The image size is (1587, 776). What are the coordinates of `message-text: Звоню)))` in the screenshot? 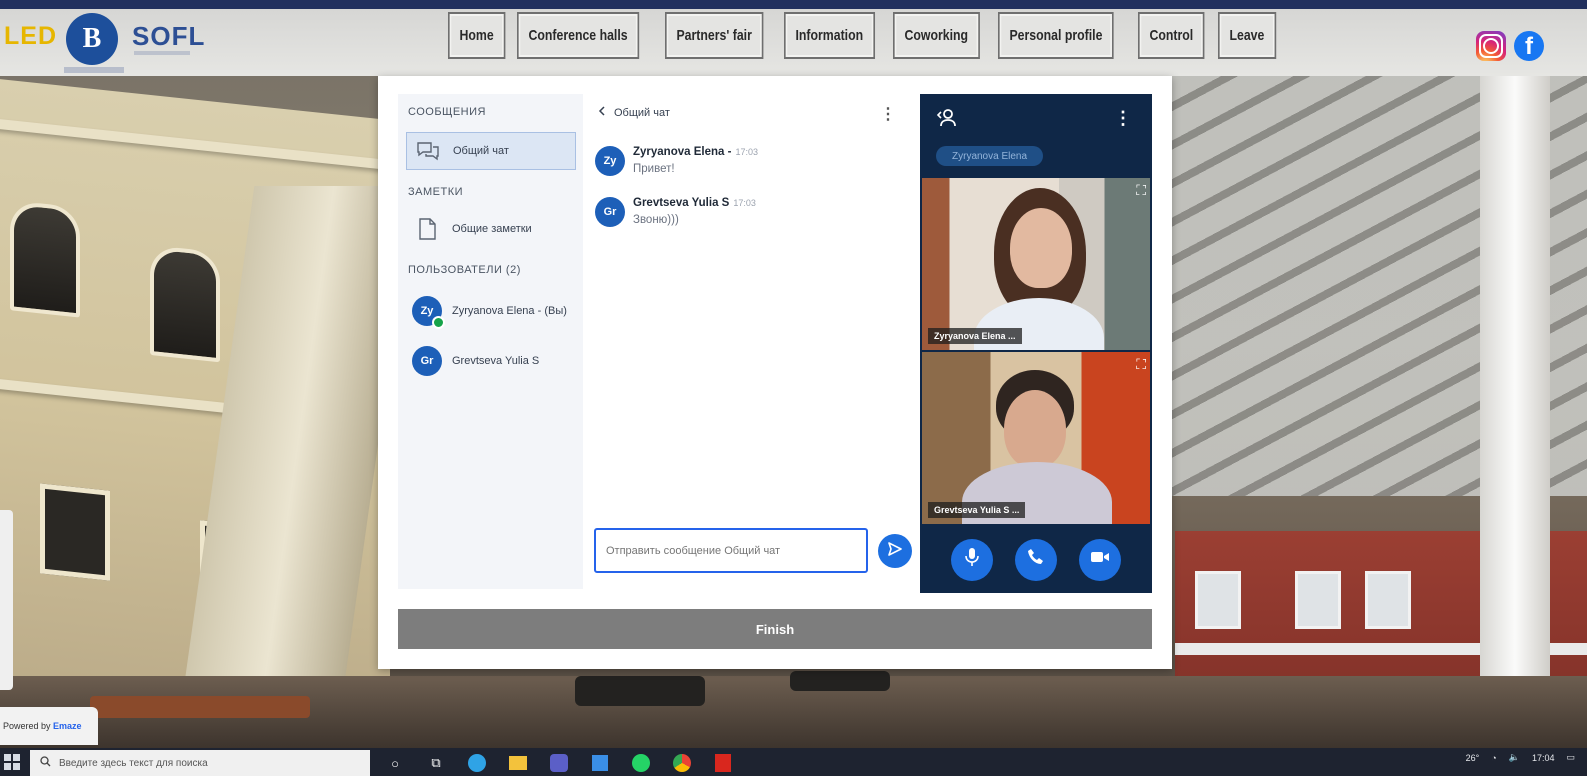 It's located at (656, 220).